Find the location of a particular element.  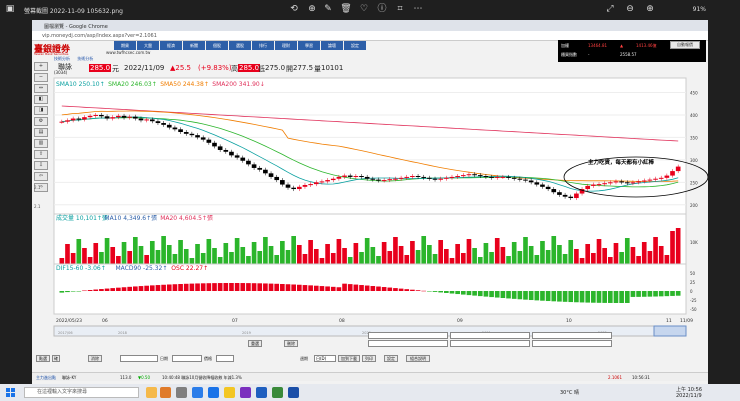

cat-app-icon is located at coordinates (151, 392).